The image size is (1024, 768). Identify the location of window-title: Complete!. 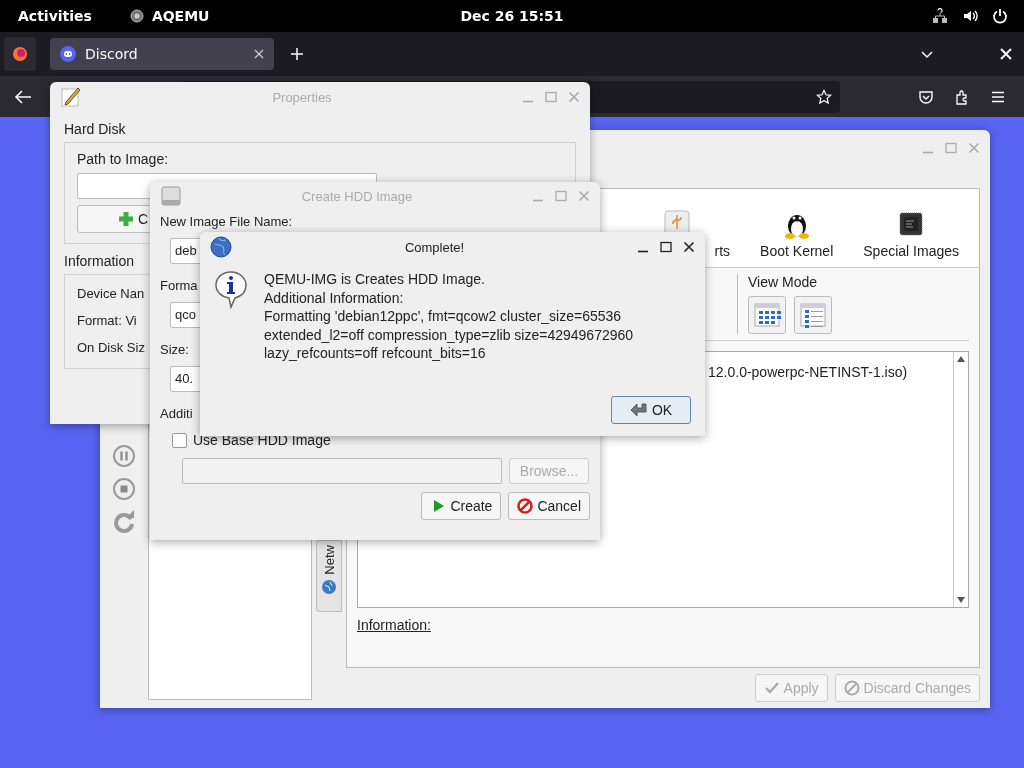
(434, 247).